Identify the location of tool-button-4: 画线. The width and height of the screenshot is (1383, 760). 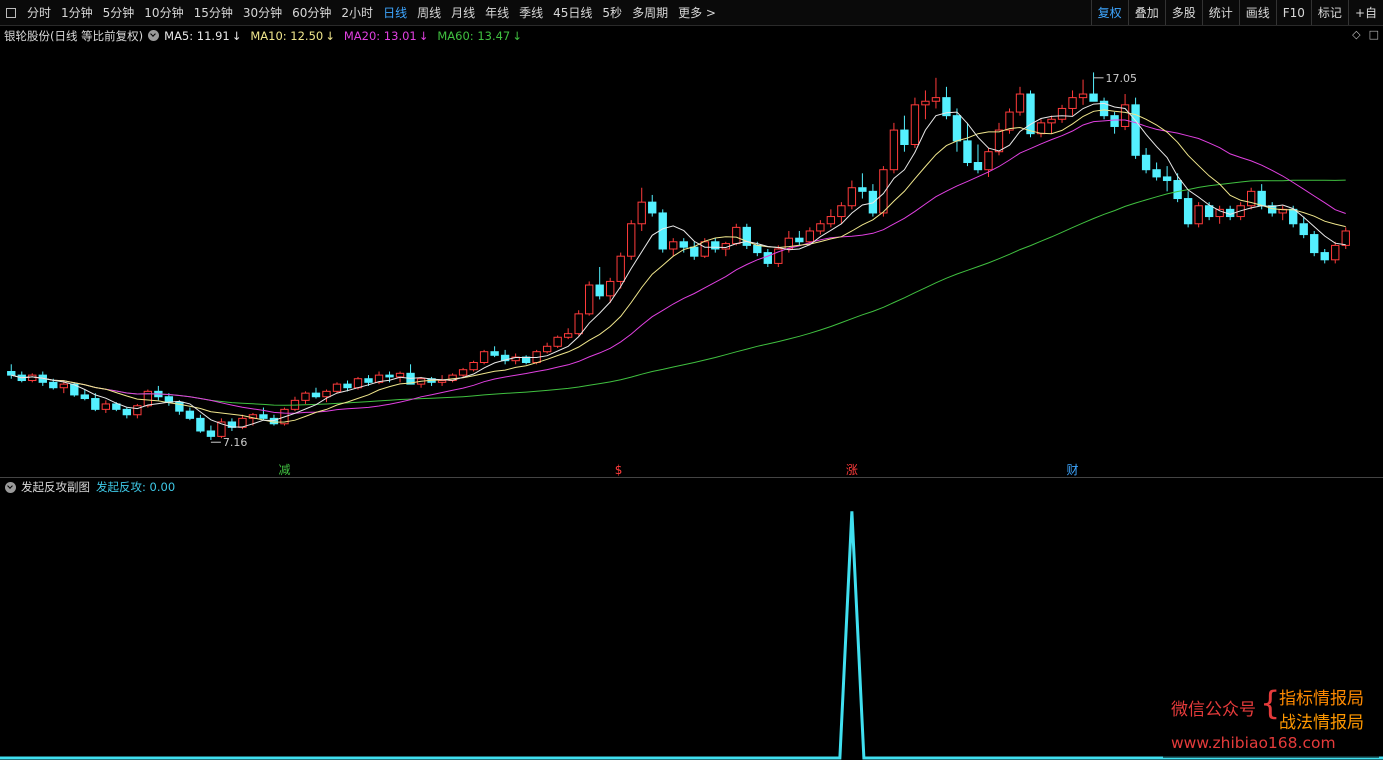
(1257, 12).